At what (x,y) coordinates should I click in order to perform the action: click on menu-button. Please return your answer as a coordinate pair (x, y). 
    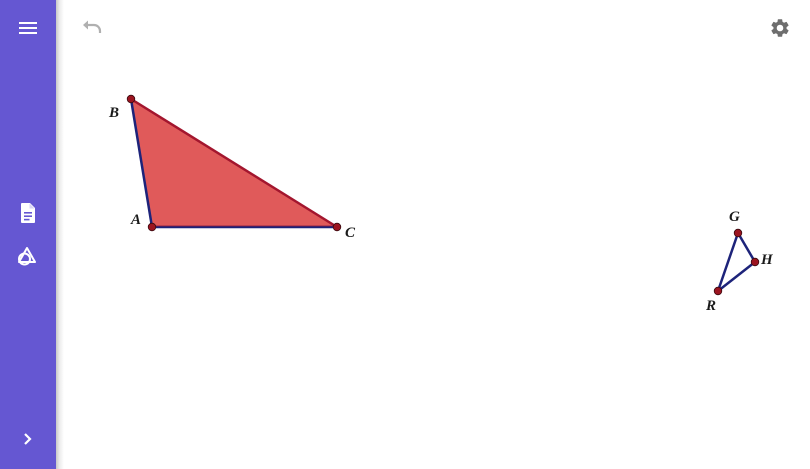
    Looking at the image, I should click on (28, 28).